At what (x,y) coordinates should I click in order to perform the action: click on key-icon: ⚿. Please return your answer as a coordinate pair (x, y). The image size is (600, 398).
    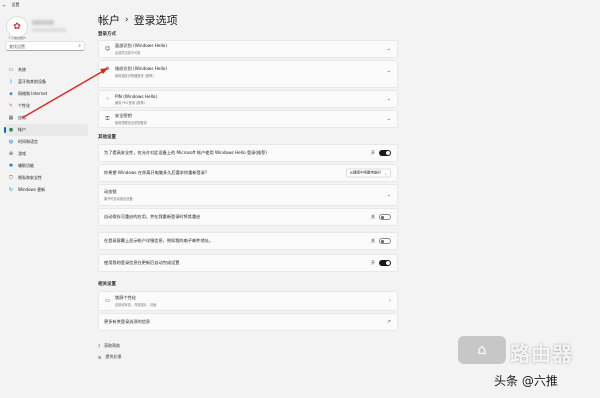
    Looking at the image, I should click on (107, 119).